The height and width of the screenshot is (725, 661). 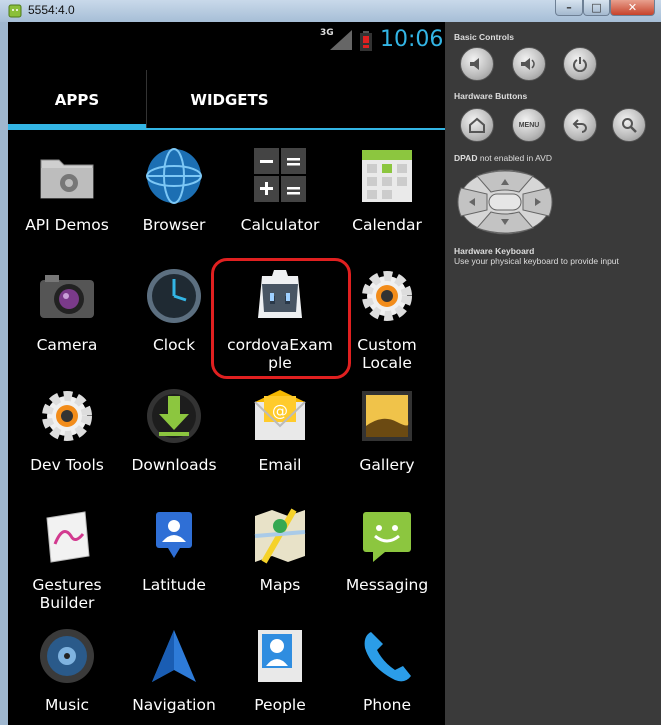 What do you see at coordinates (229, 100) in the screenshot?
I see `tab-widgets: WIDGETS` at bounding box center [229, 100].